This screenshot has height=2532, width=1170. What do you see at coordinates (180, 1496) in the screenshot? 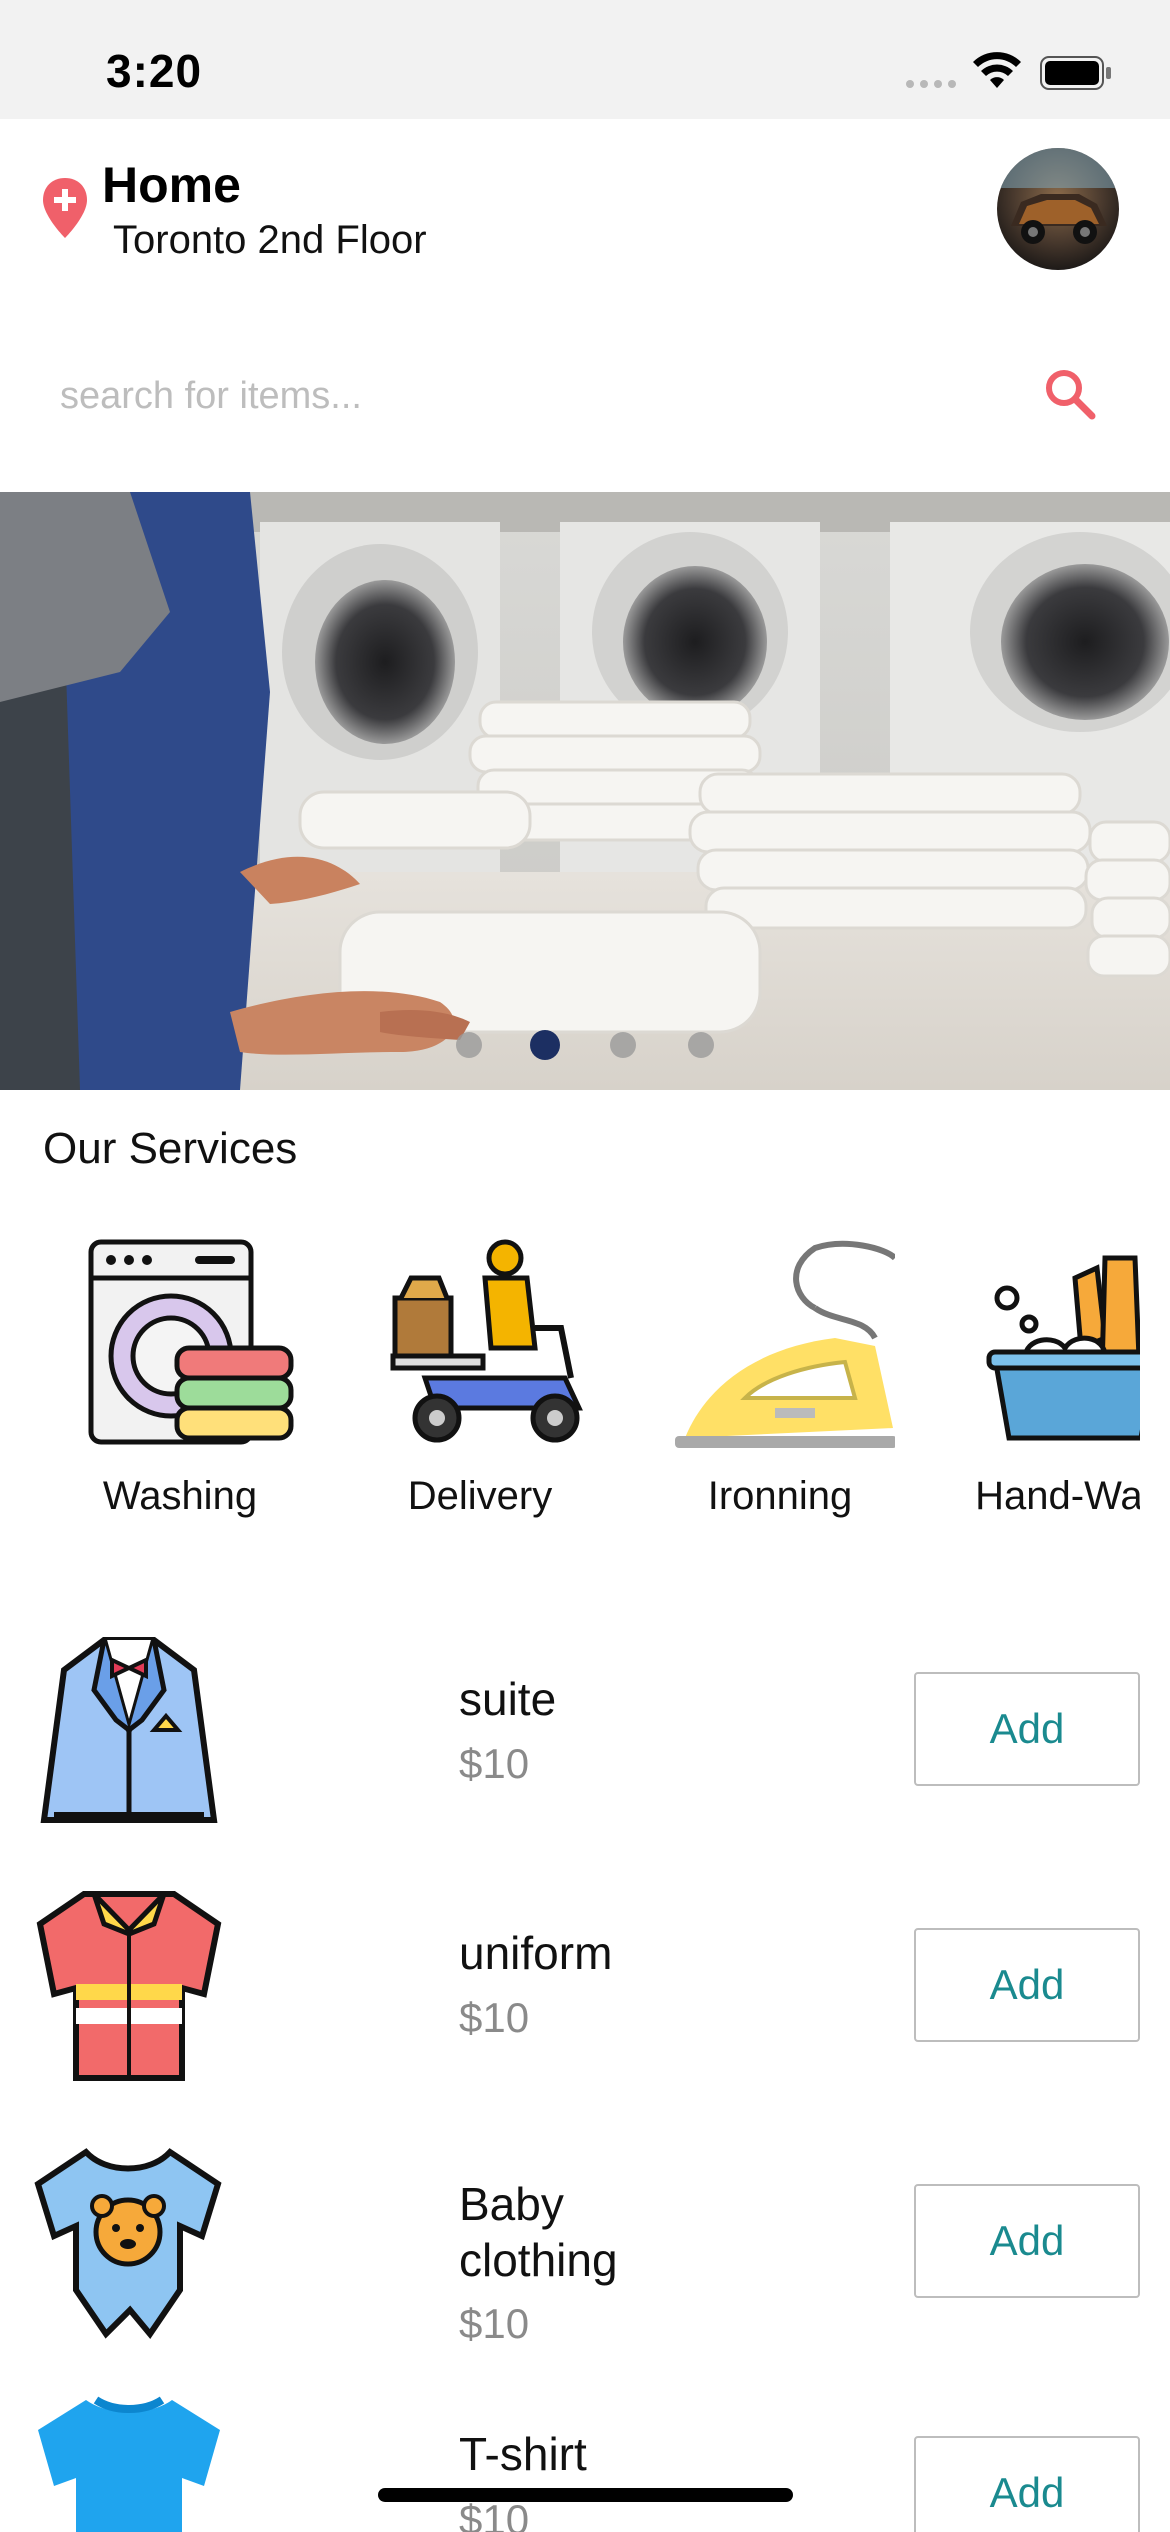
I see `service-label: Washing` at bounding box center [180, 1496].